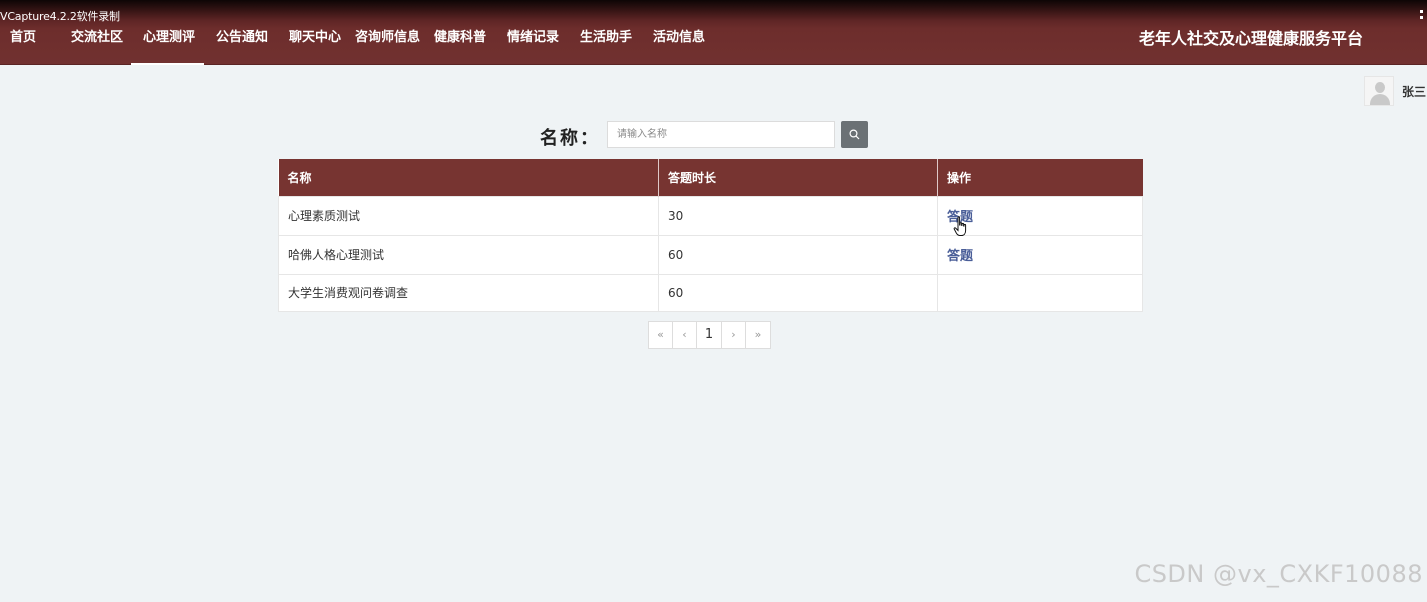  I want to click on page-number-button: 1, so click(709, 335).